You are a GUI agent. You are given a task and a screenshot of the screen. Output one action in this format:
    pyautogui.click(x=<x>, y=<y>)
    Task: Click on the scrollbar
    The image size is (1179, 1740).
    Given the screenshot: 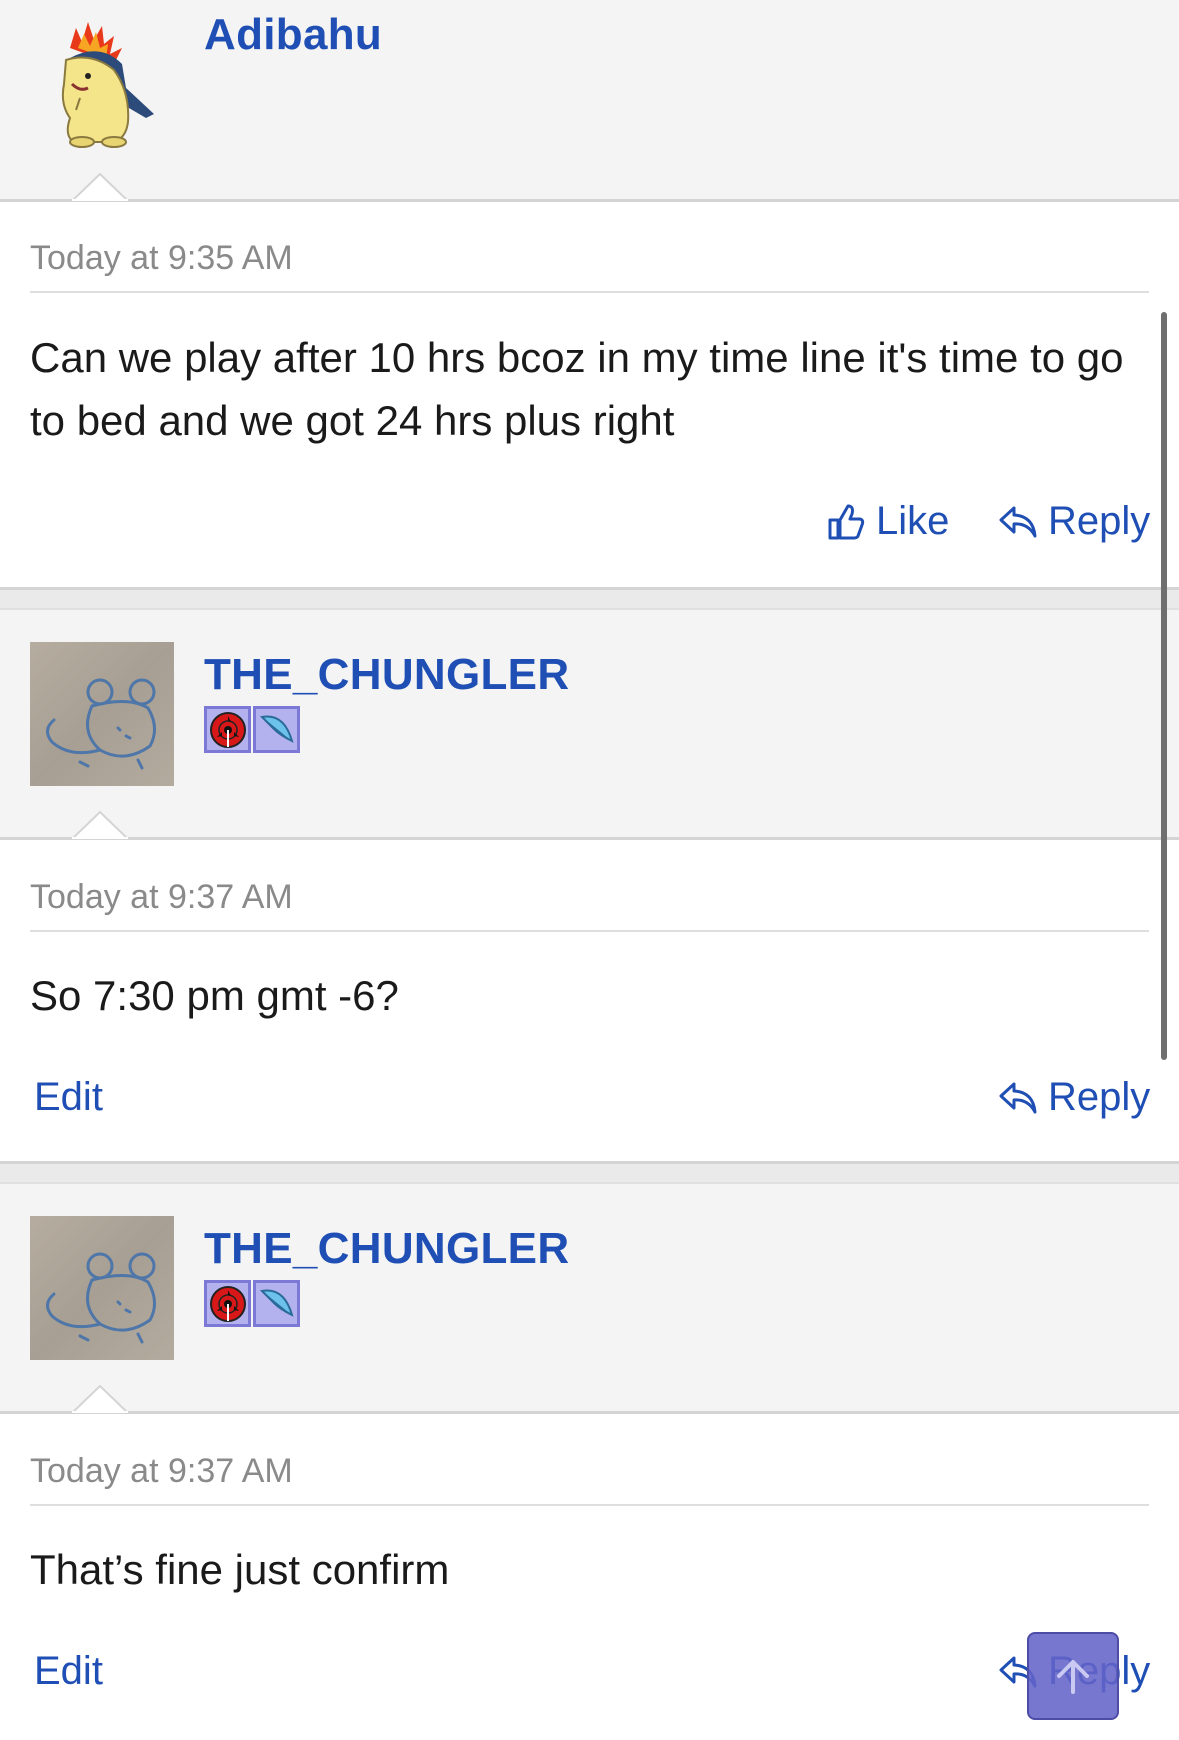 What is the action you would take?
    pyautogui.click(x=1164, y=686)
    